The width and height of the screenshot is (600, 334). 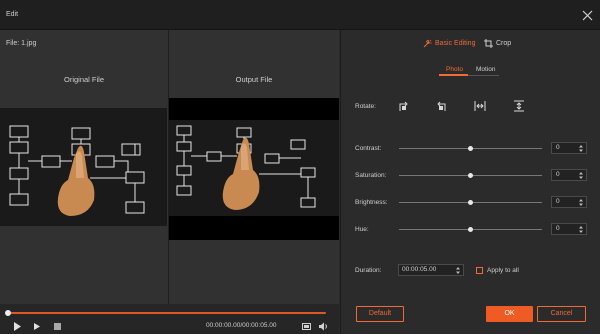 I want to click on saturation-label: Saturation:, so click(x=371, y=175).